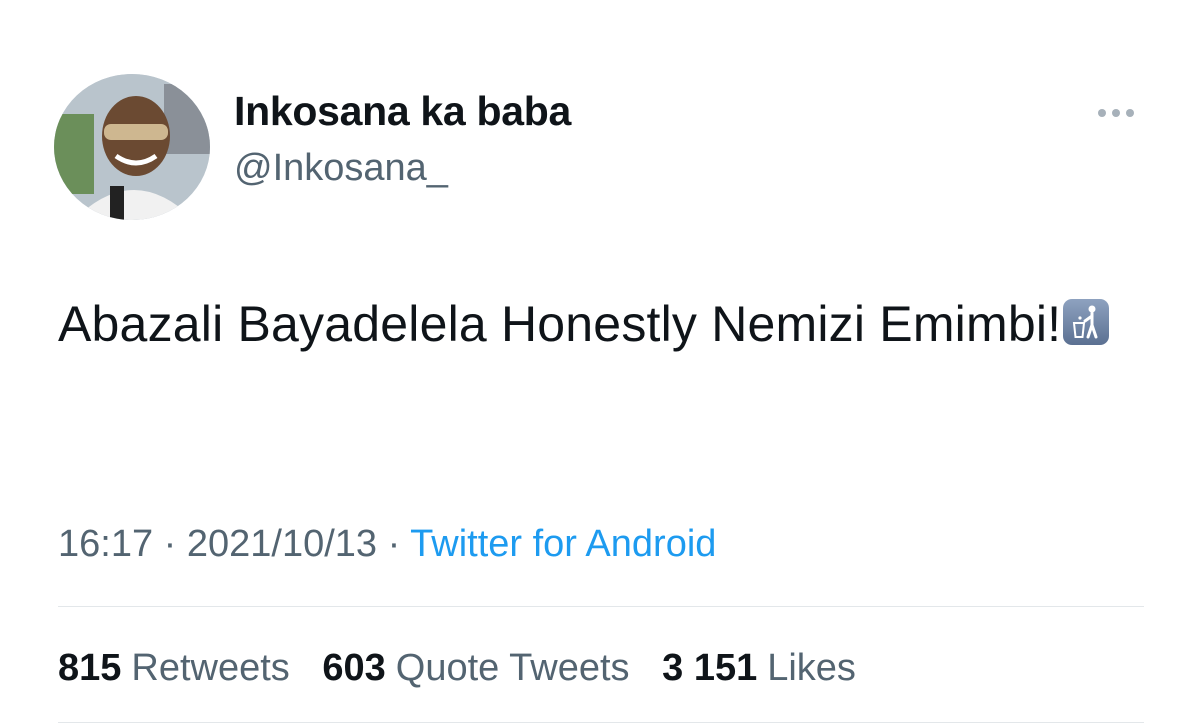  What do you see at coordinates (710, 668) in the screenshot?
I see `likes-count: 3 151` at bounding box center [710, 668].